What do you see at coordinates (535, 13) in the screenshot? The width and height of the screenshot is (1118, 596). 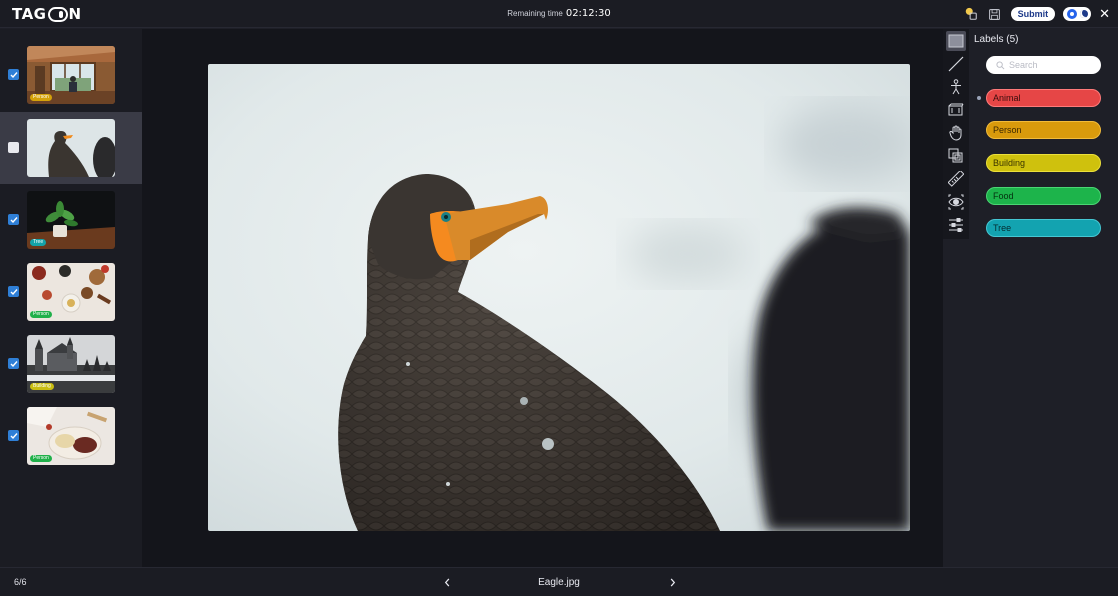 I see `timer-label: Remaining time` at bounding box center [535, 13].